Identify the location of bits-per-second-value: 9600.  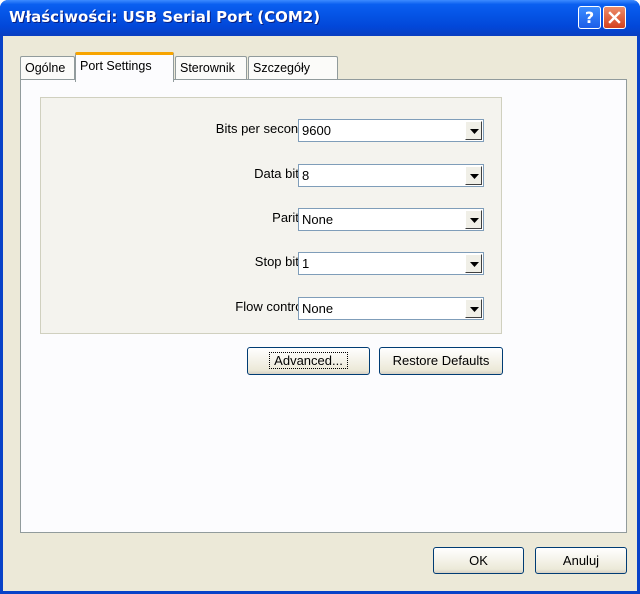
(316, 130).